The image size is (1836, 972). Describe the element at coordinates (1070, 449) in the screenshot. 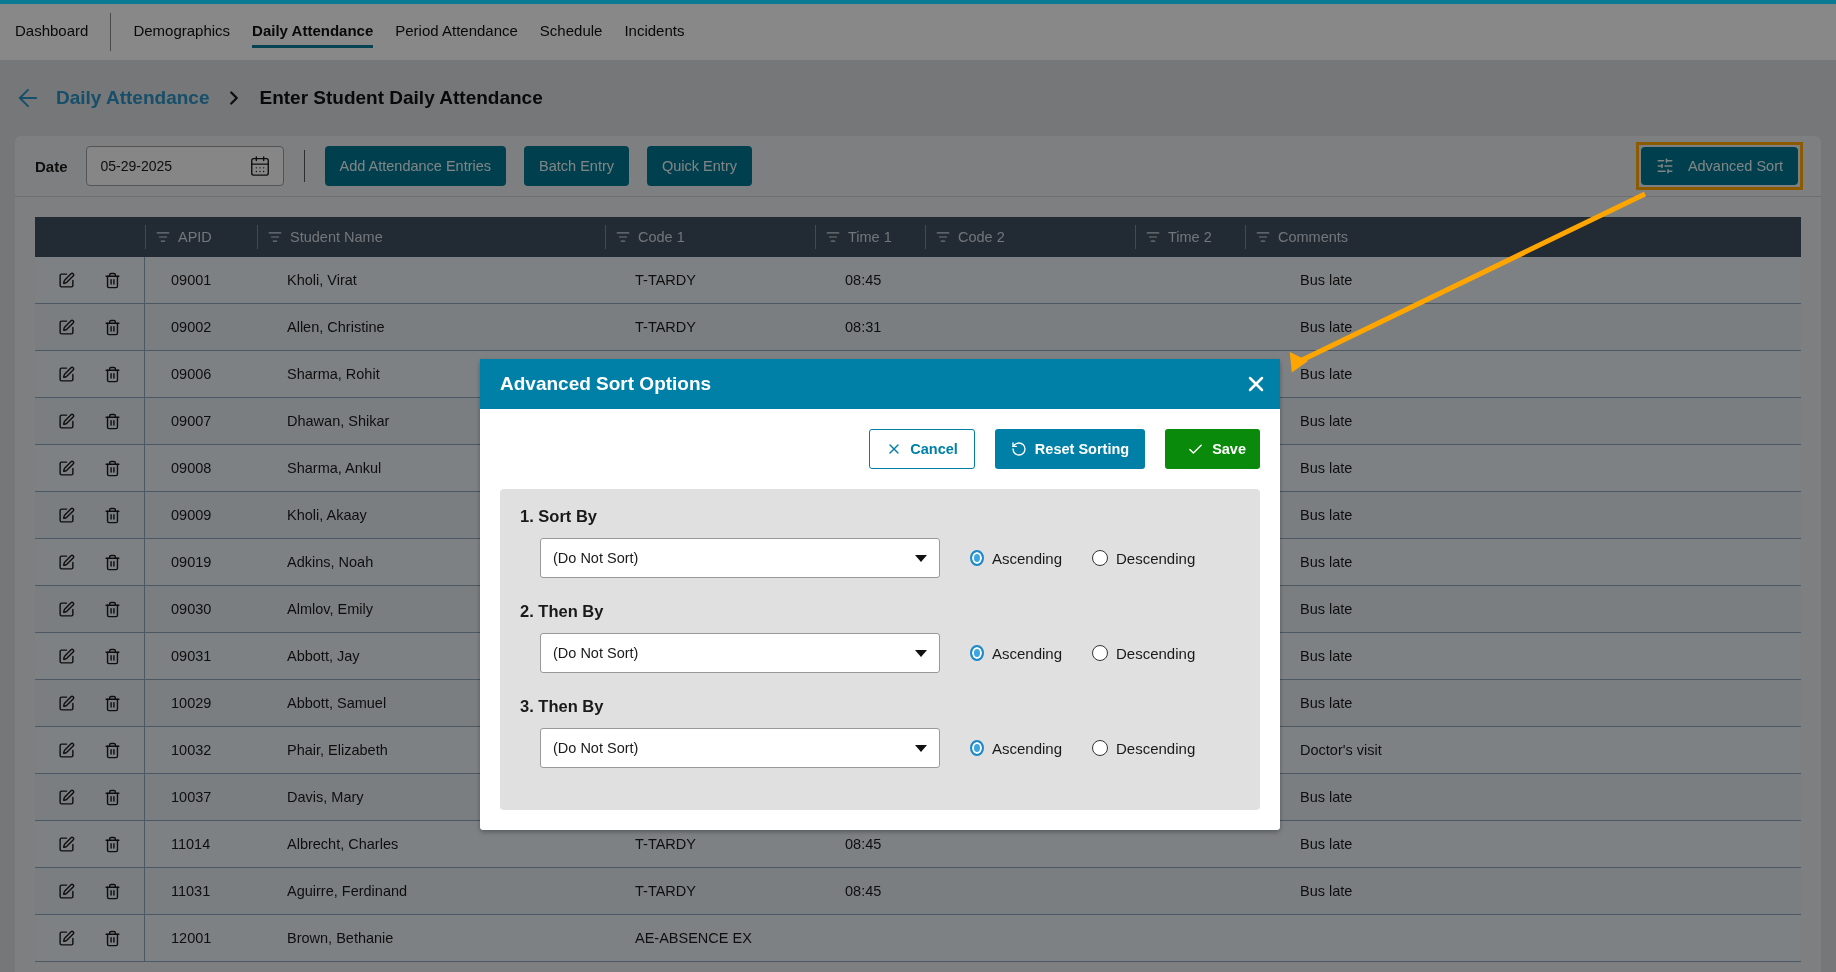

I see `reset-sorting-button: Reset Sorting` at that location.